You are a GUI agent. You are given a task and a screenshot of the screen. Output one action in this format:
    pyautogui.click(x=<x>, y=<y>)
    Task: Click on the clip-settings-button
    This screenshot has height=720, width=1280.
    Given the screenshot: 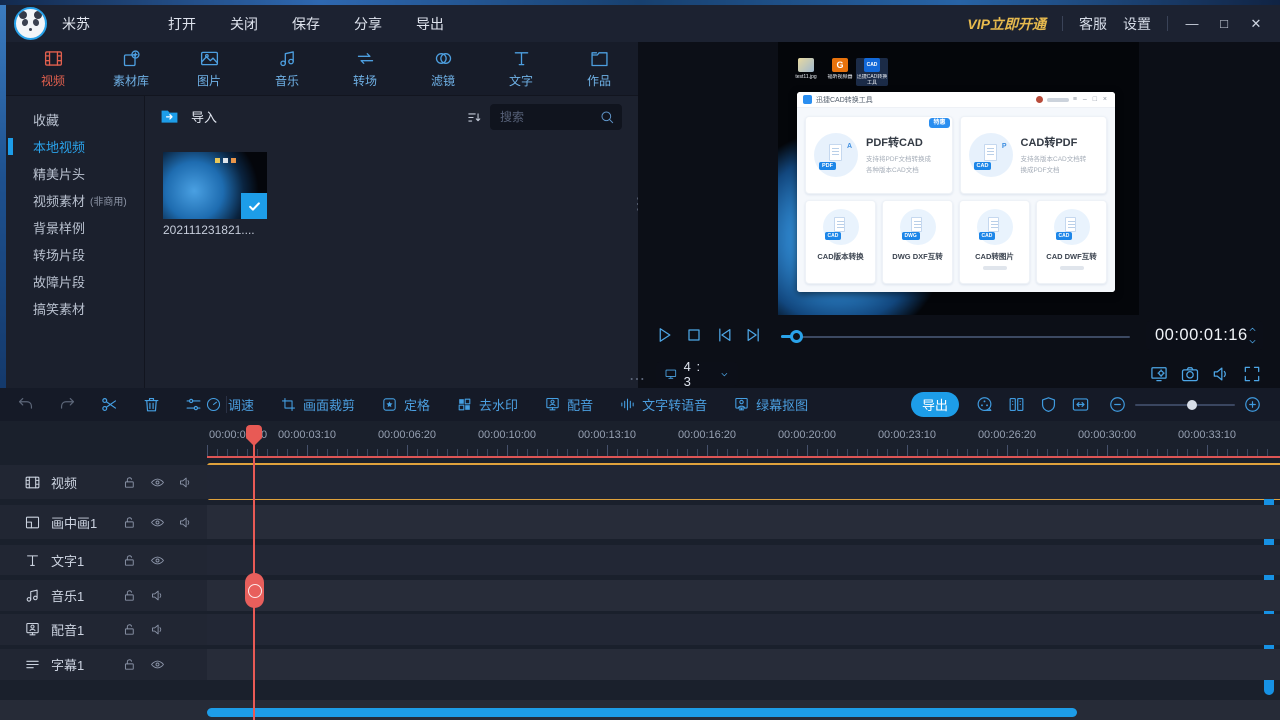 What is the action you would take?
    pyautogui.click(x=193, y=404)
    